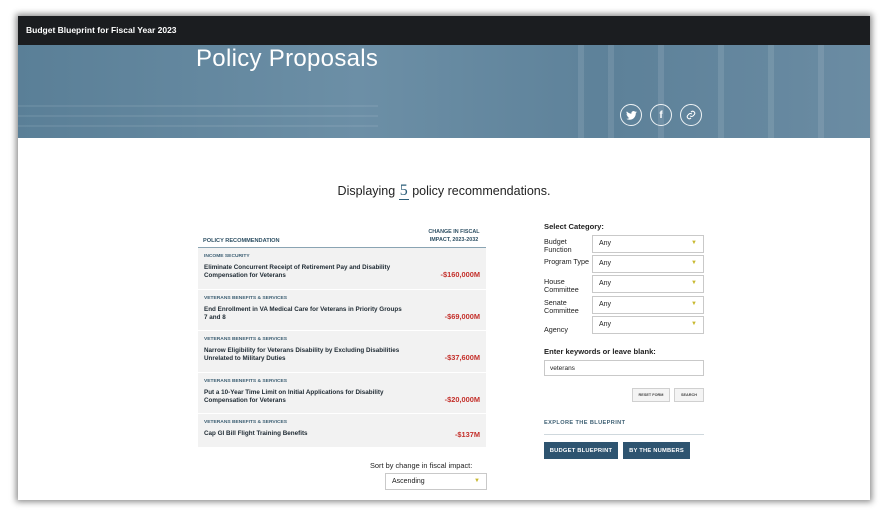 This screenshot has width=886, height=516. I want to click on search-button: SEARCH, so click(689, 395).